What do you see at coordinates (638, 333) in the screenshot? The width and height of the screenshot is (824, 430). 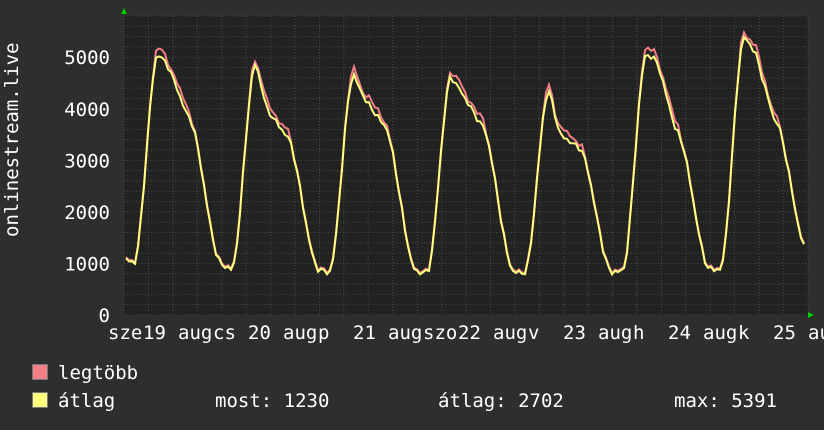 I see `x-tick-label: h` at bounding box center [638, 333].